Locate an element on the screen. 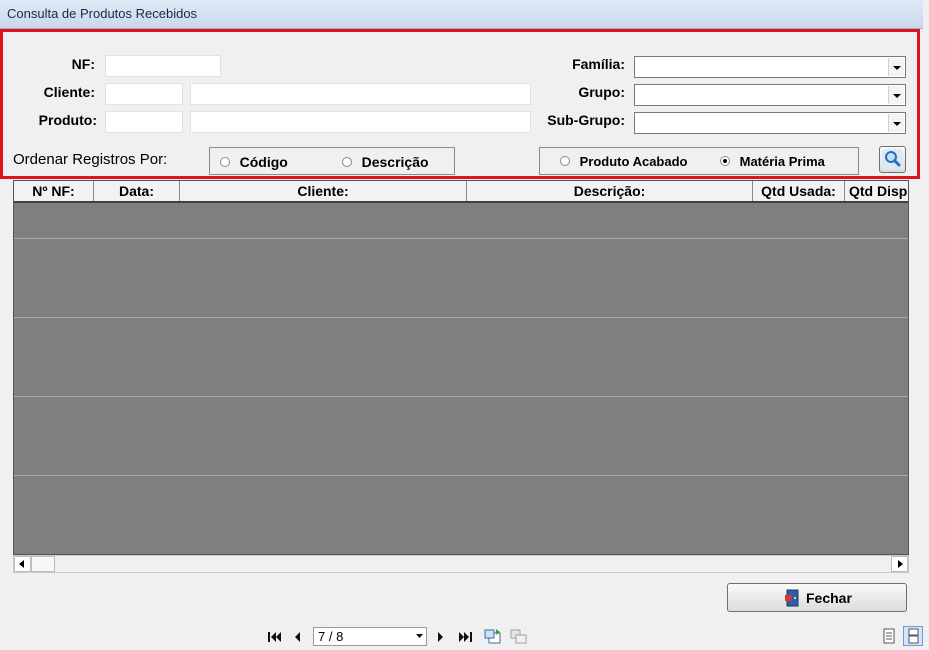 This screenshot has height=650, width=929. horizontal-scrollbar is located at coordinates (461, 564).